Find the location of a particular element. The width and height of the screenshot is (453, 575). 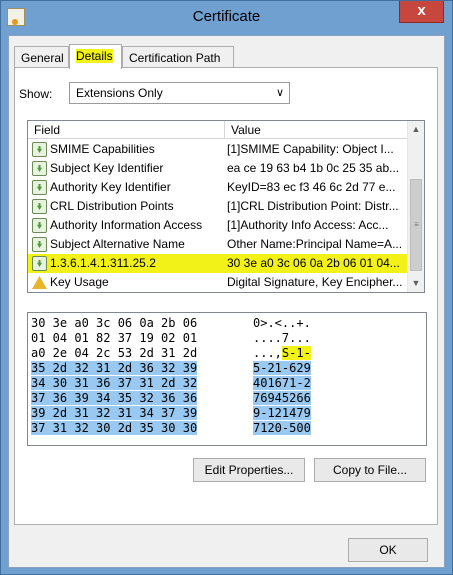

list-item-field: 1.3.6.1.4.1.311.25.2 is located at coordinates (103, 263).